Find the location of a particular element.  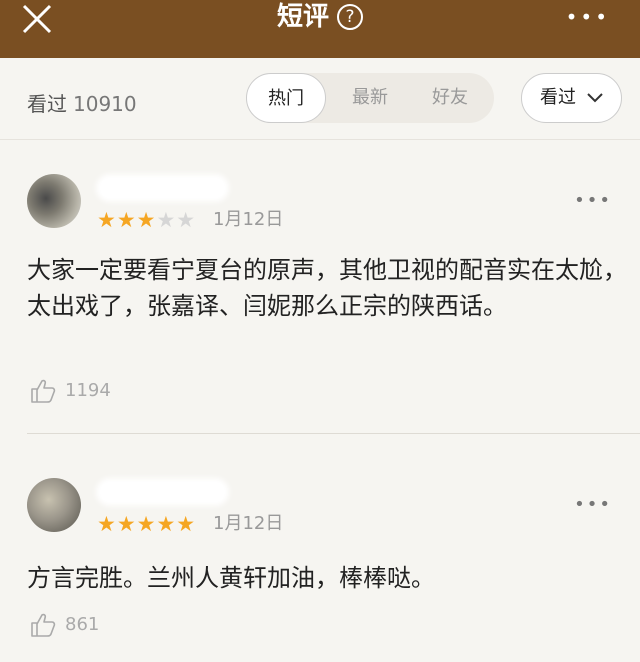

help-icon: ? is located at coordinates (350, 17).